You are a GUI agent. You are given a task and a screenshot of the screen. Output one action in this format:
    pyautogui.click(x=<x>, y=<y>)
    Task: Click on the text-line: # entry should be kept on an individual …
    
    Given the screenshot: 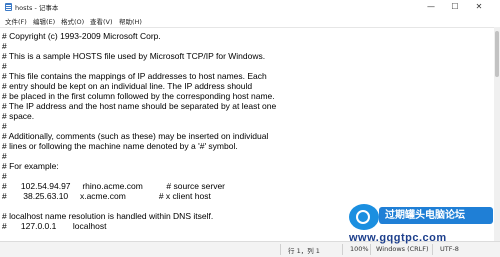 What is the action you would take?
    pyautogui.click(x=127, y=86)
    